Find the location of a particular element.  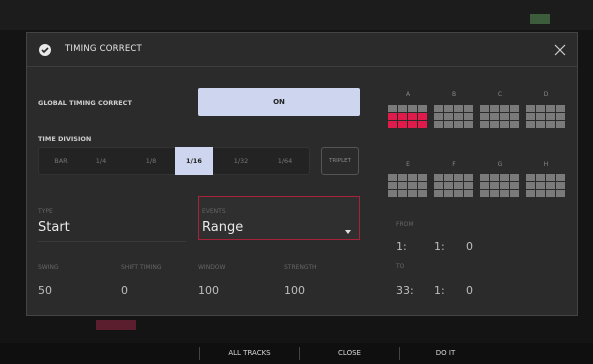

range-to-tick: 0 is located at coordinates (469, 290).